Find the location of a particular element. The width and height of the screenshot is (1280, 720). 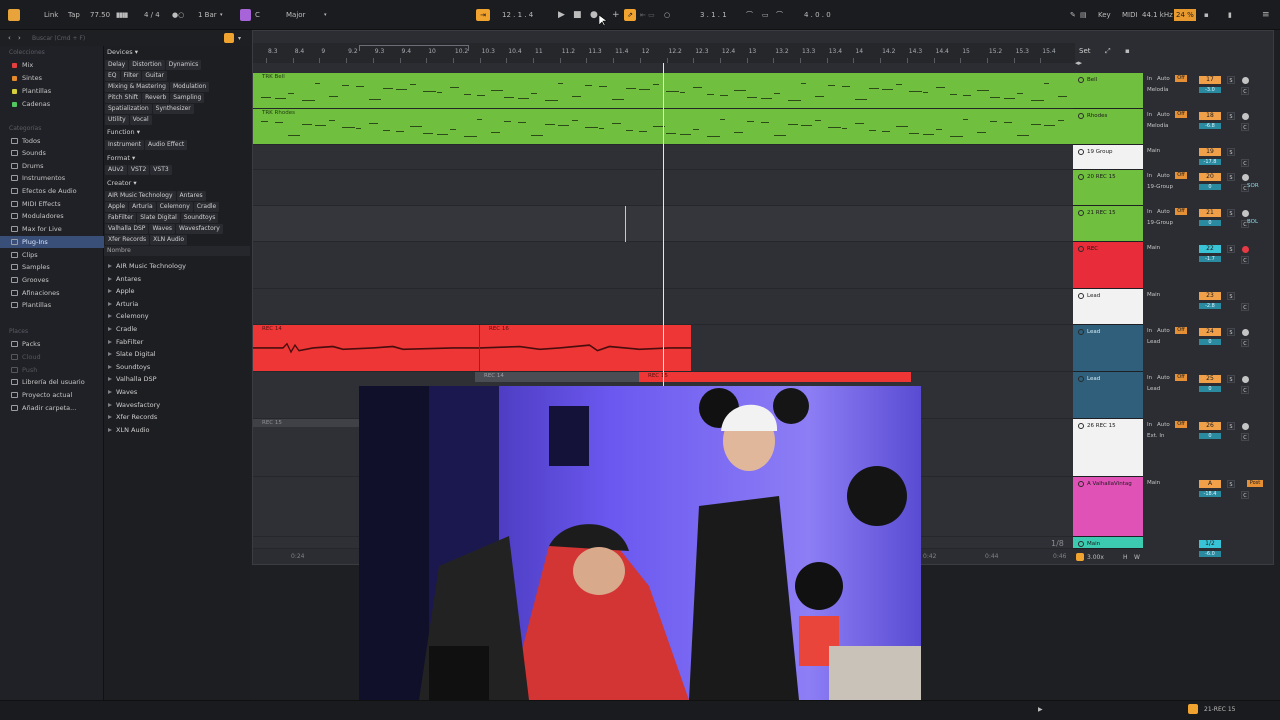

track-name: REC is located at coordinates (1092, 249).